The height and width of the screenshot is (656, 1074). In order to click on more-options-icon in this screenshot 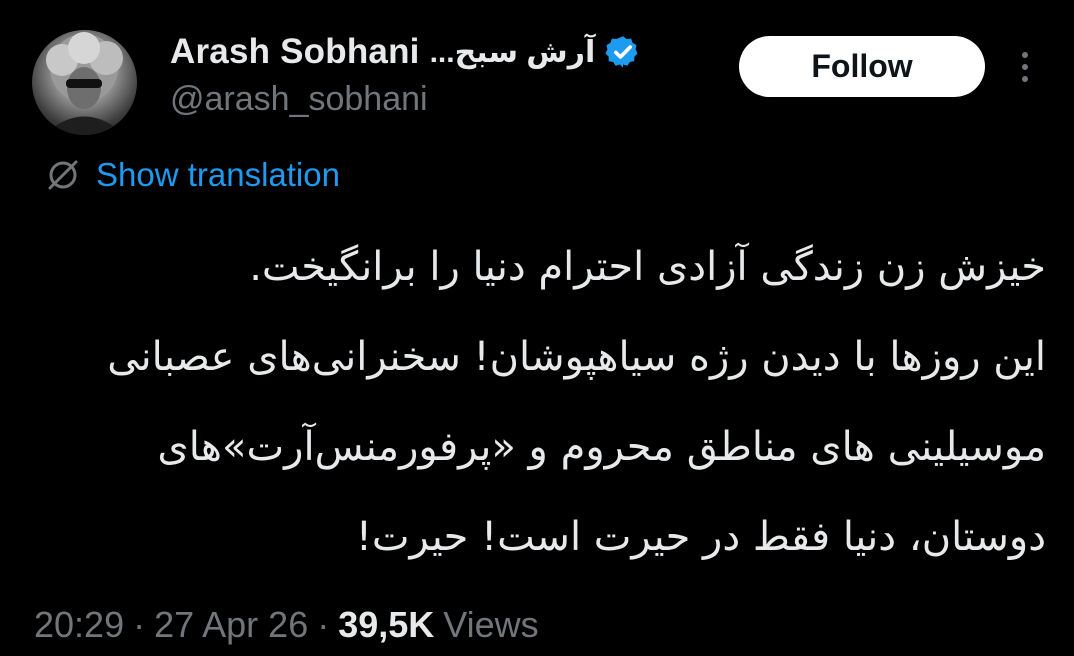, I will do `click(1025, 67)`.